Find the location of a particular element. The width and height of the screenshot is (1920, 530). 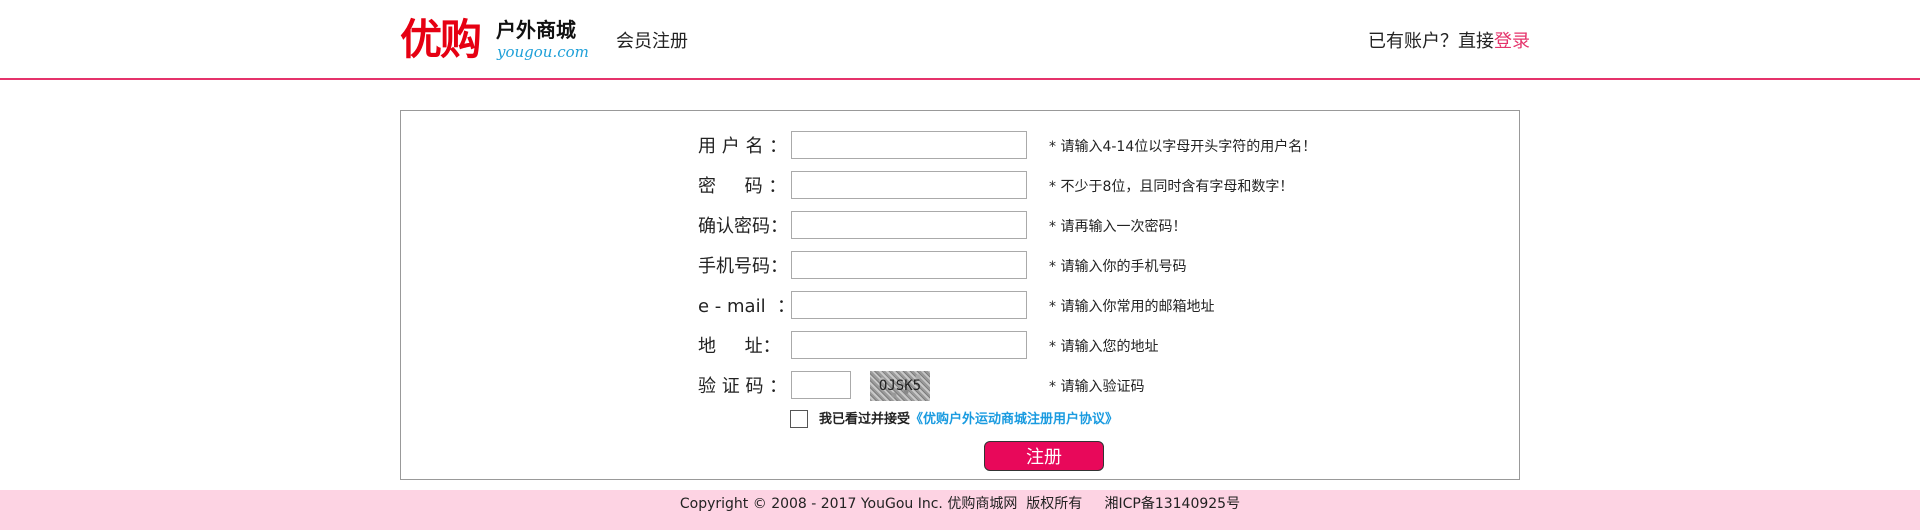

form-row-phone: 手机号码： * 请输入你的手机号码 is located at coordinates (960, 267).